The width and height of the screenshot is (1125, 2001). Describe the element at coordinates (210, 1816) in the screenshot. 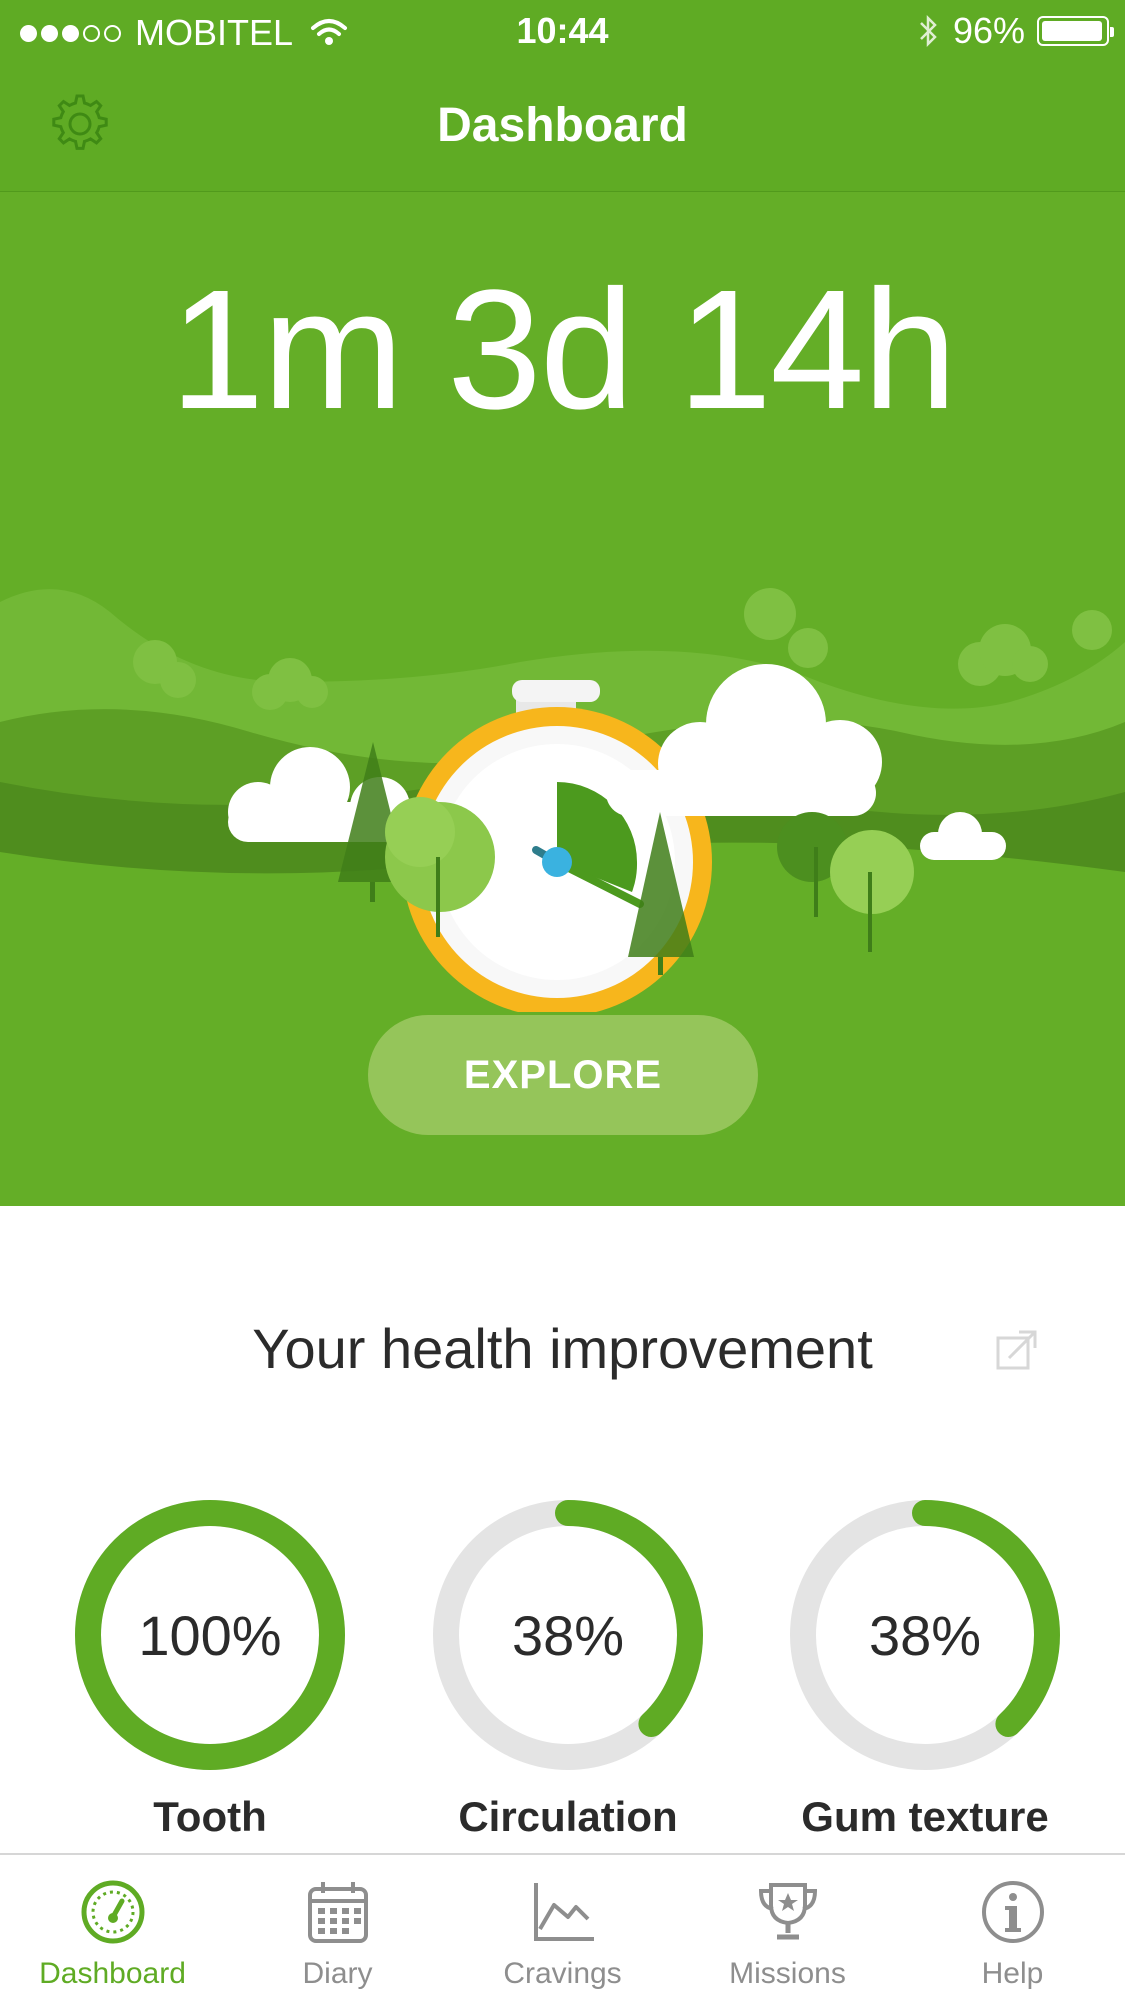

I see `gauge-label-tooth: Tooth` at that location.